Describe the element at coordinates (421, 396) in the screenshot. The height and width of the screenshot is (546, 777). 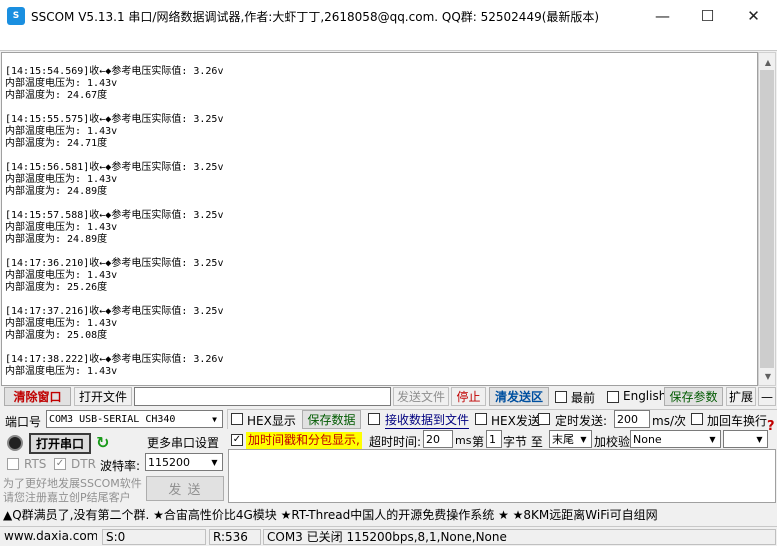
I see `send-file-button: 发送文件` at that location.